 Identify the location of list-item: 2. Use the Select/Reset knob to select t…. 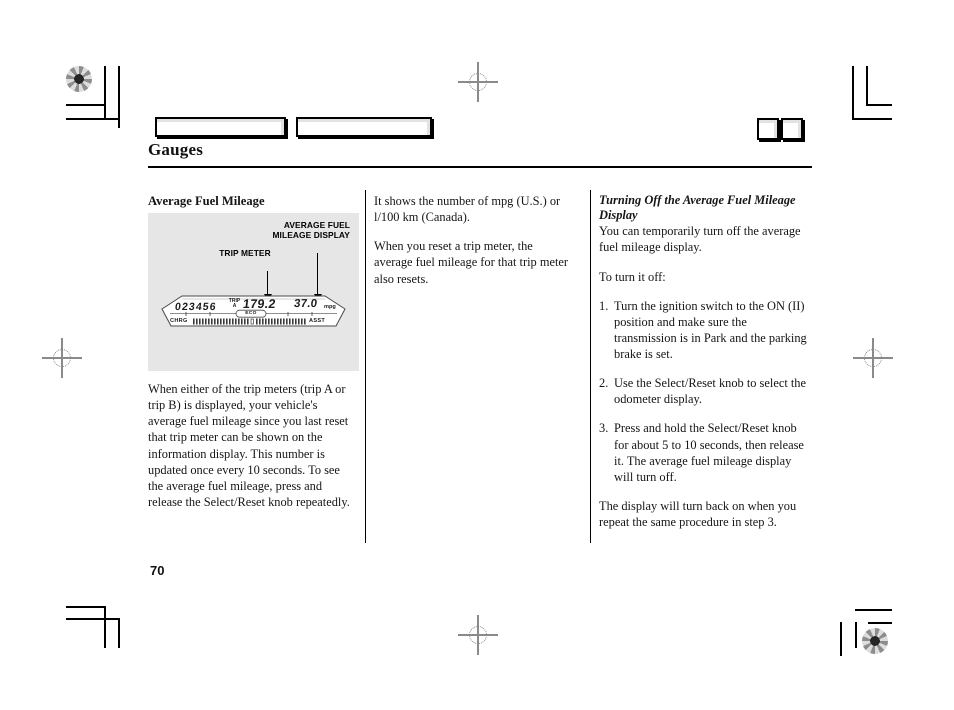
(705, 391).